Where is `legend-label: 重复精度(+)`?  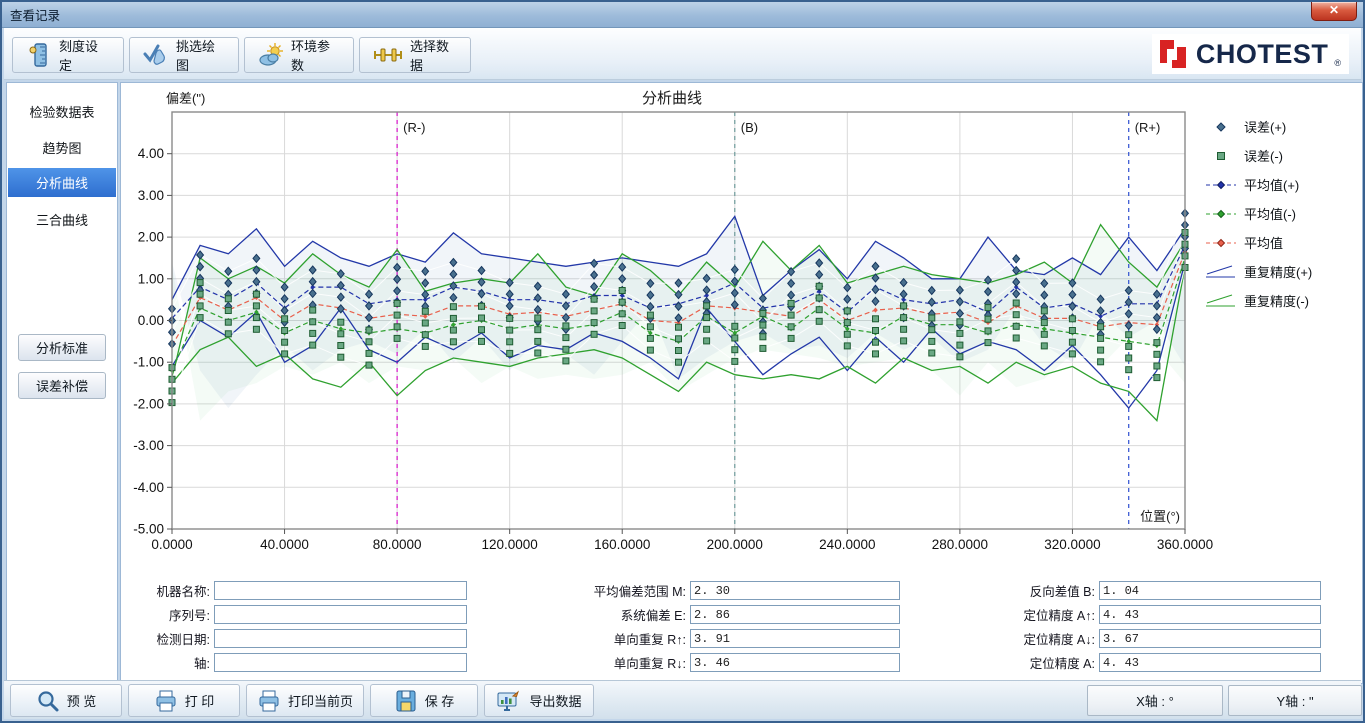 legend-label: 重复精度(+) is located at coordinates (1278, 272).